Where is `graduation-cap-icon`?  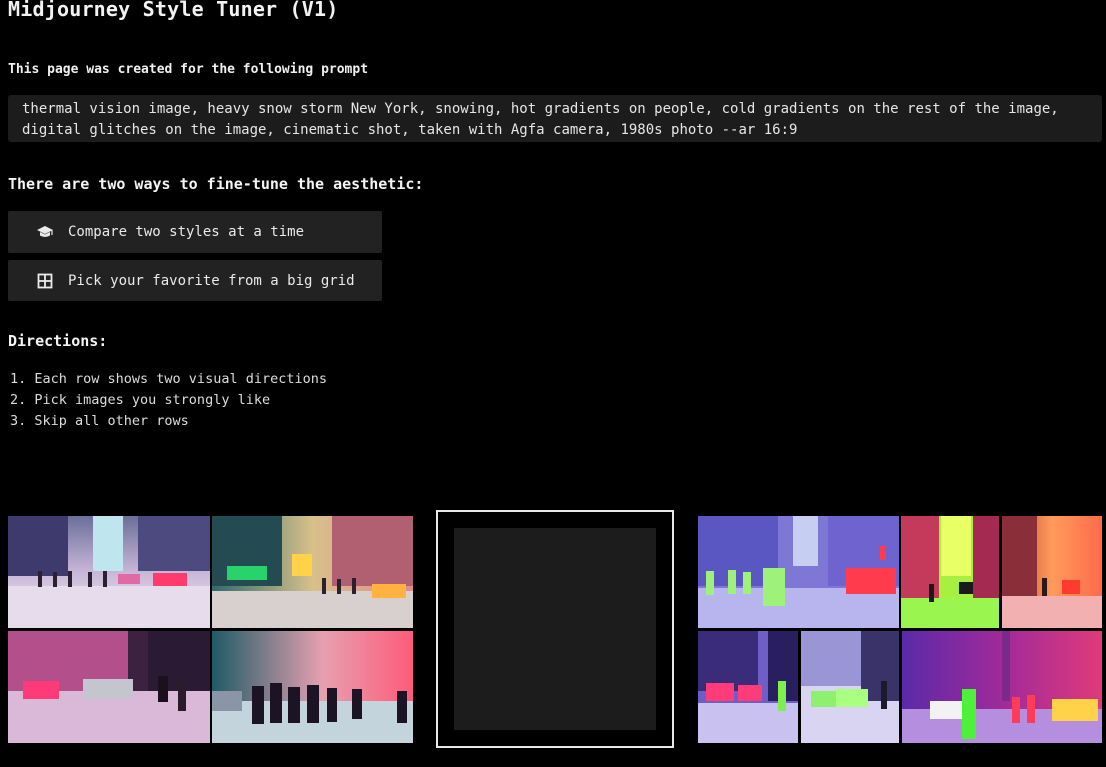
graduation-cap-icon is located at coordinates (45, 232).